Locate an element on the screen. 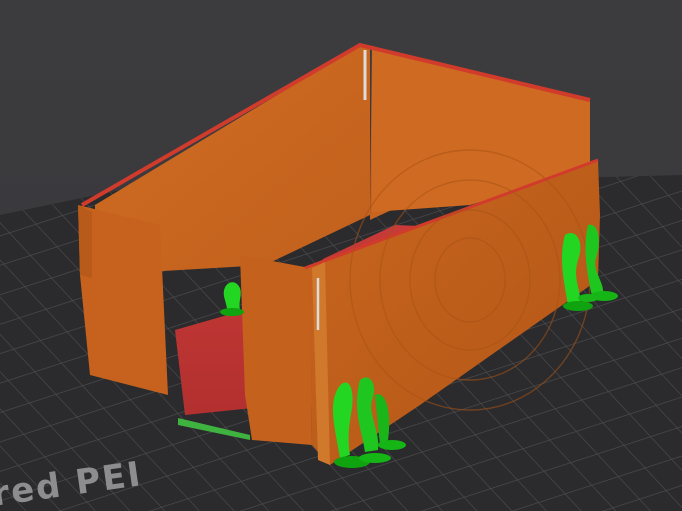 The width and height of the screenshot is (682, 511). left-post-side is located at coordinates (85, 241).